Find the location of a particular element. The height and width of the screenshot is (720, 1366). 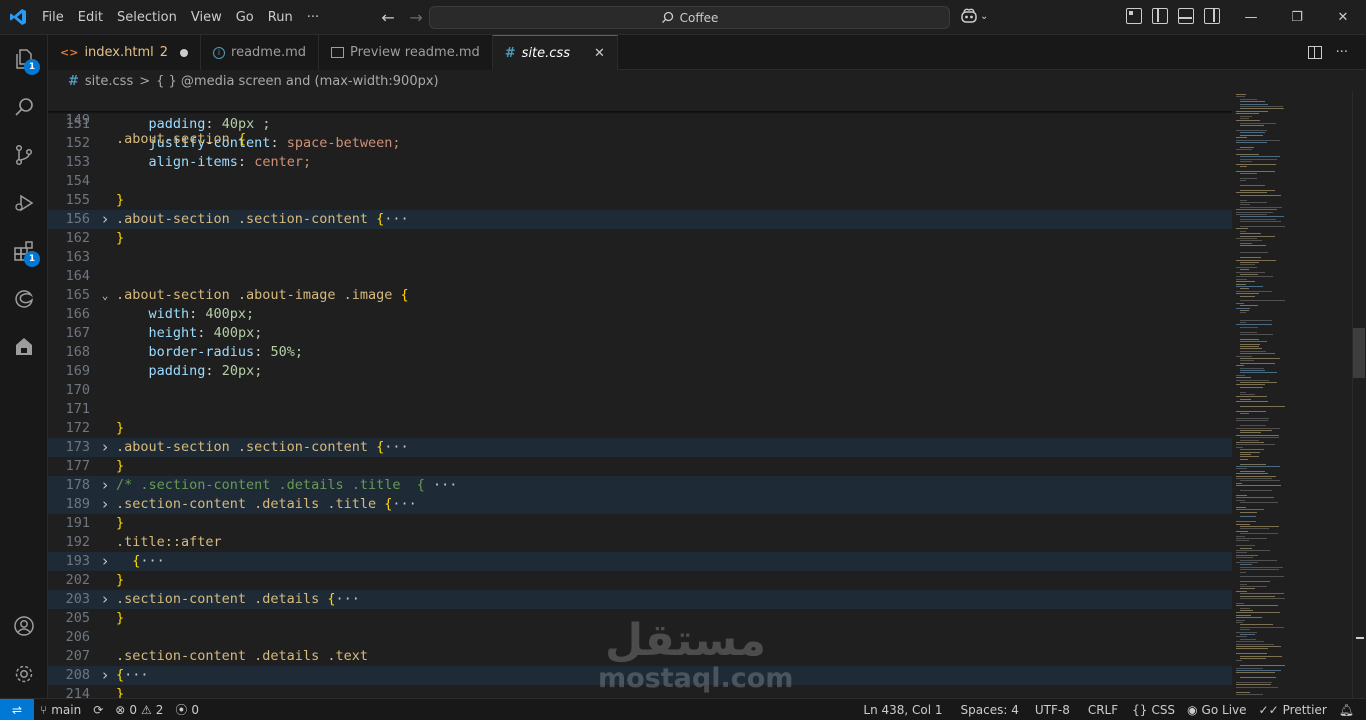

sticky-scroll-line: 149 .about-section { is located at coordinates (640, 119).